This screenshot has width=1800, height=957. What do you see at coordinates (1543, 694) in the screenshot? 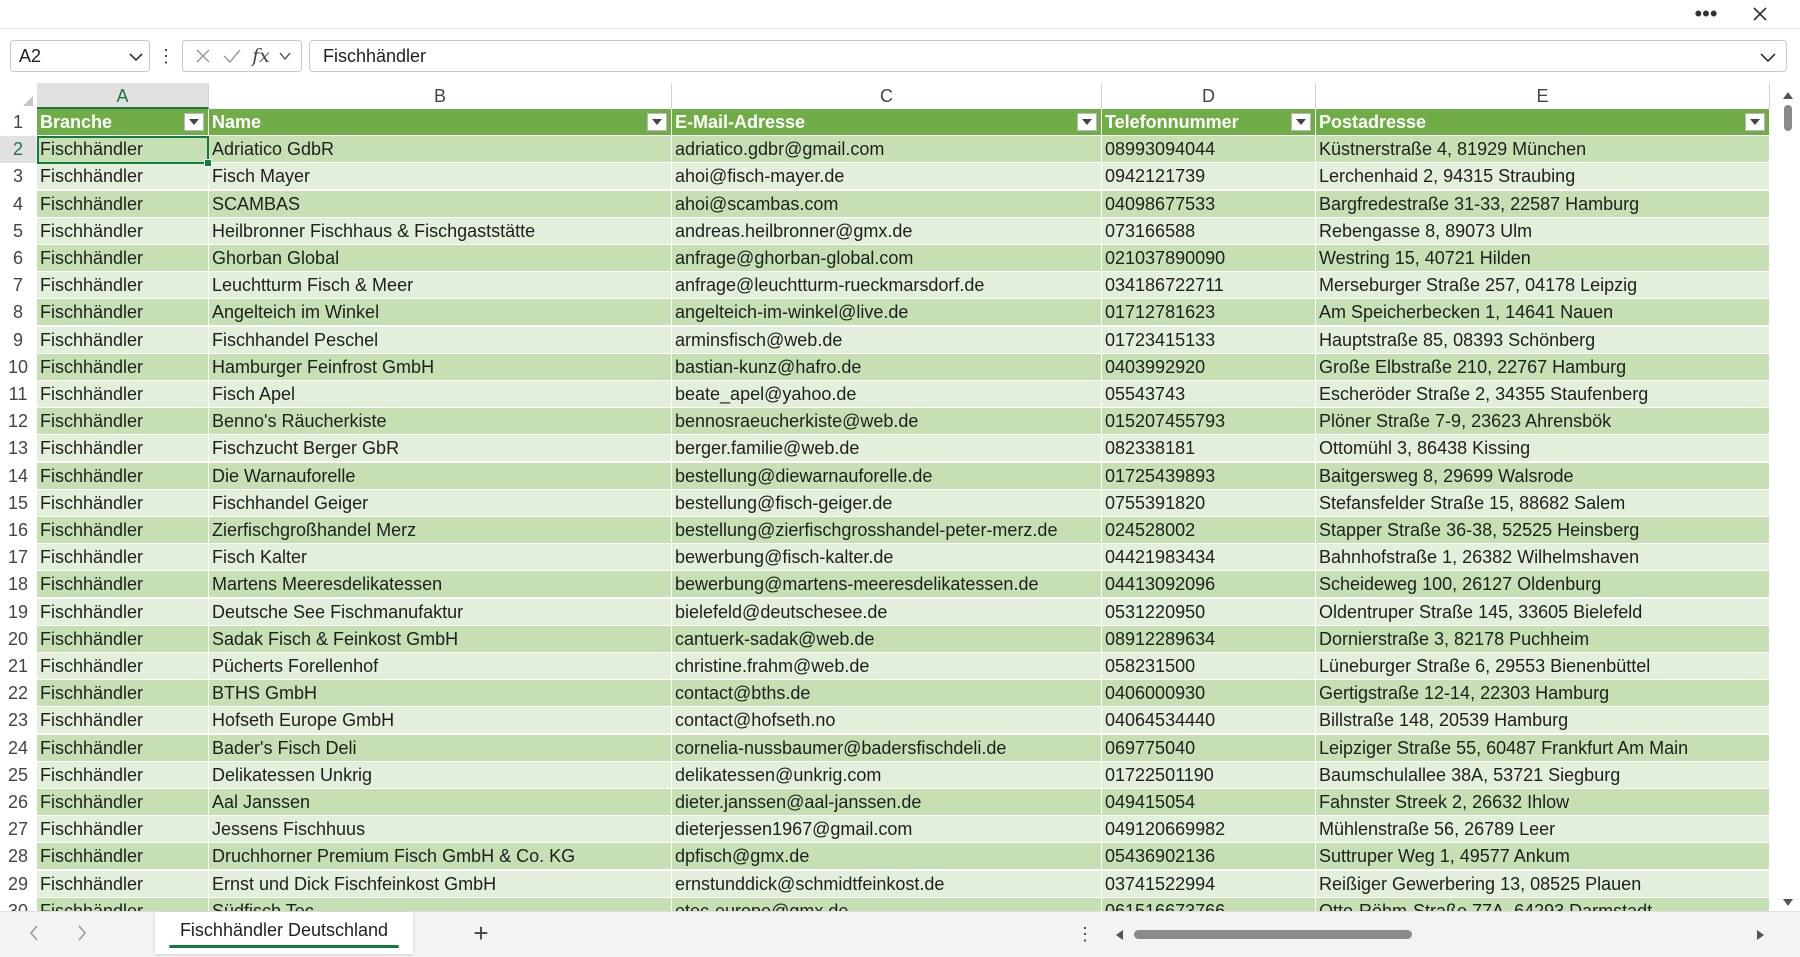
I see `cell-postadresse: Gertigstraße 12-14, 22303 Hamburg` at bounding box center [1543, 694].